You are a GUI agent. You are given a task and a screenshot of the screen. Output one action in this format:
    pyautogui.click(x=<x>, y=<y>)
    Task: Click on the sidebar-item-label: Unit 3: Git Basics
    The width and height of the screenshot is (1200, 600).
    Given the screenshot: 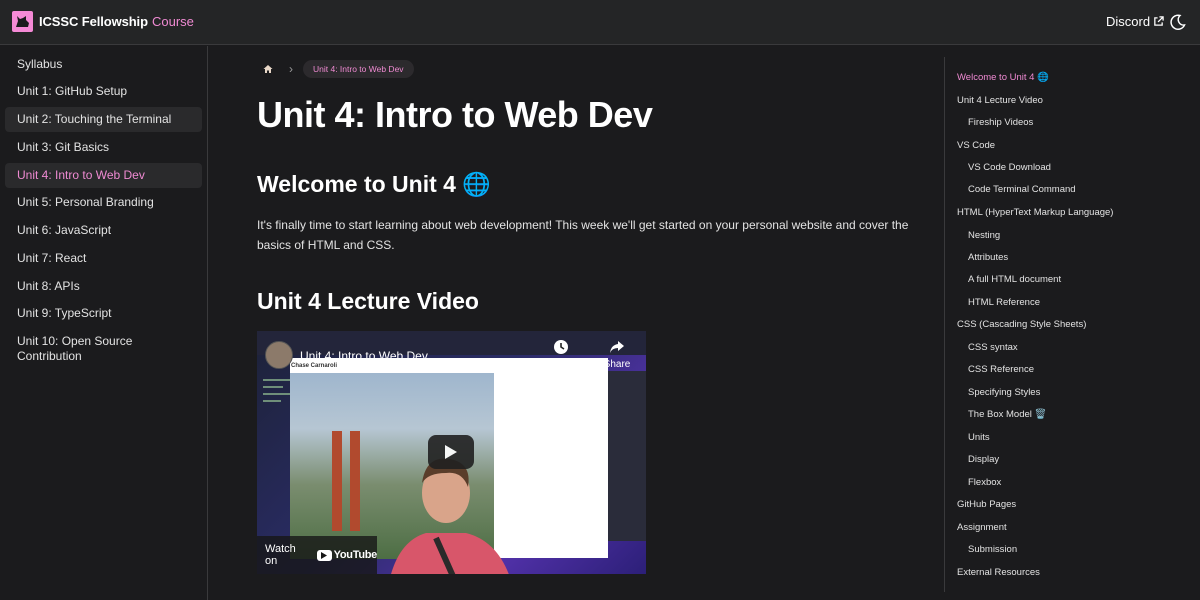 What is the action you would take?
    pyautogui.click(x=63, y=147)
    